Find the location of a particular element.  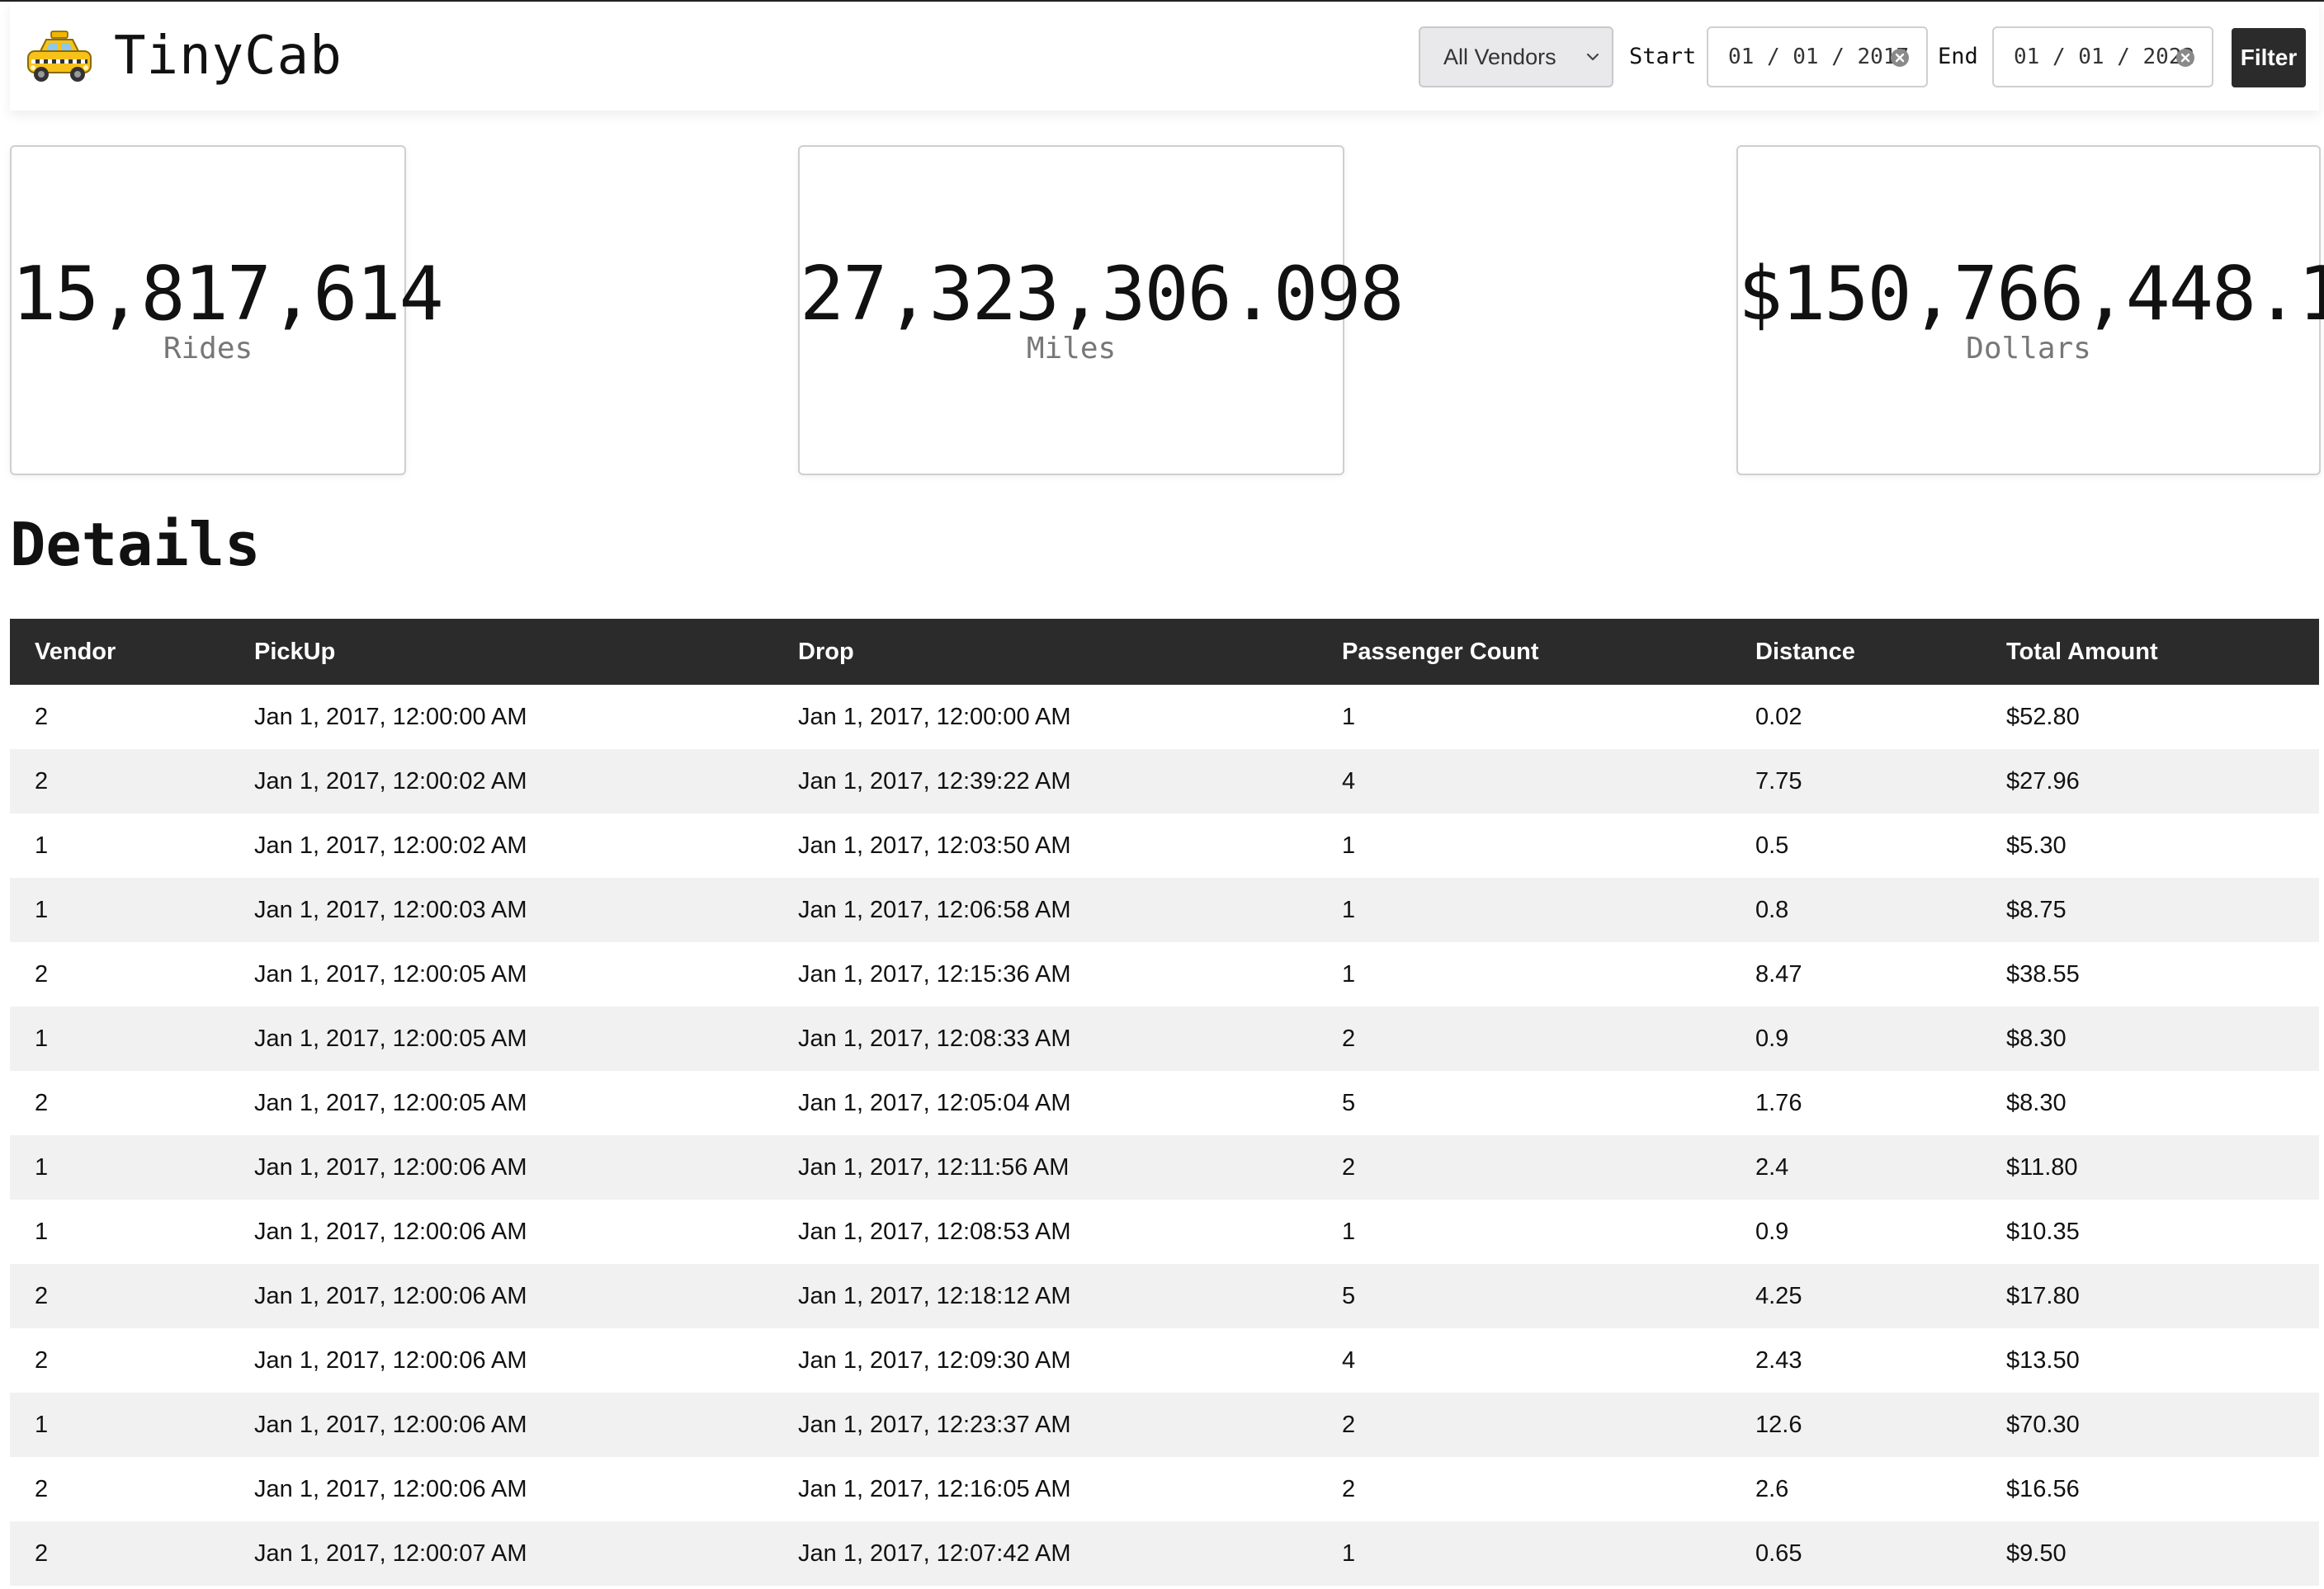

rides-card: 15,817,614 Rides is located at coordinates (227, 310).